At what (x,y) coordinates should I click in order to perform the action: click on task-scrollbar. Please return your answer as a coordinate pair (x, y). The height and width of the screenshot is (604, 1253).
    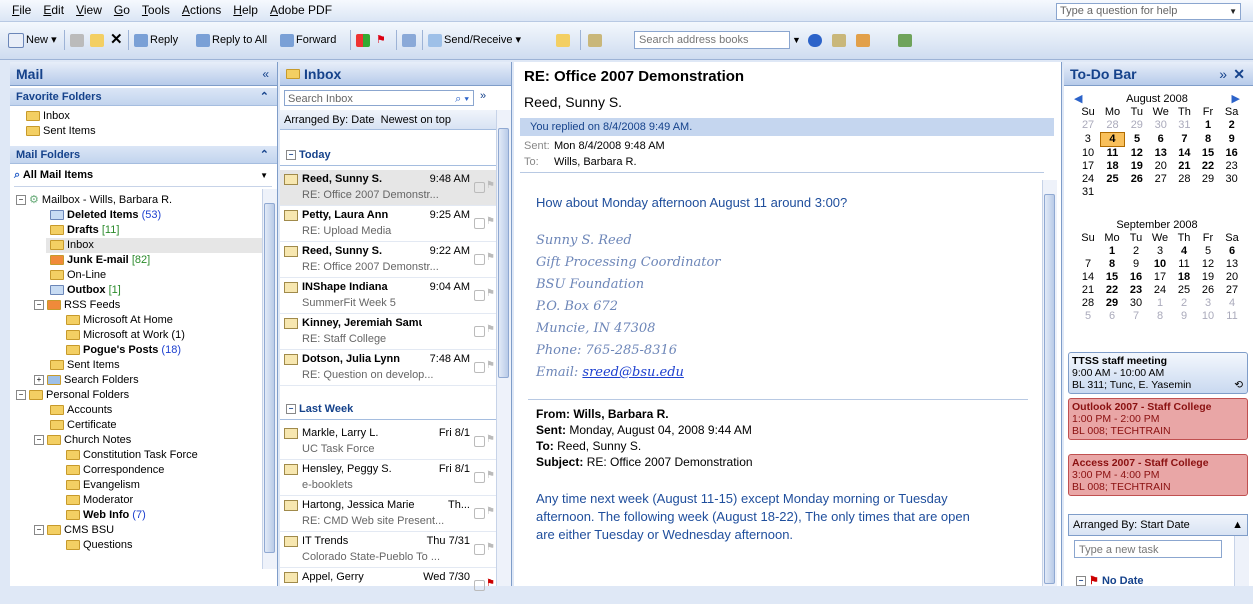
    Looking at the image, I should click on (1241, 561).